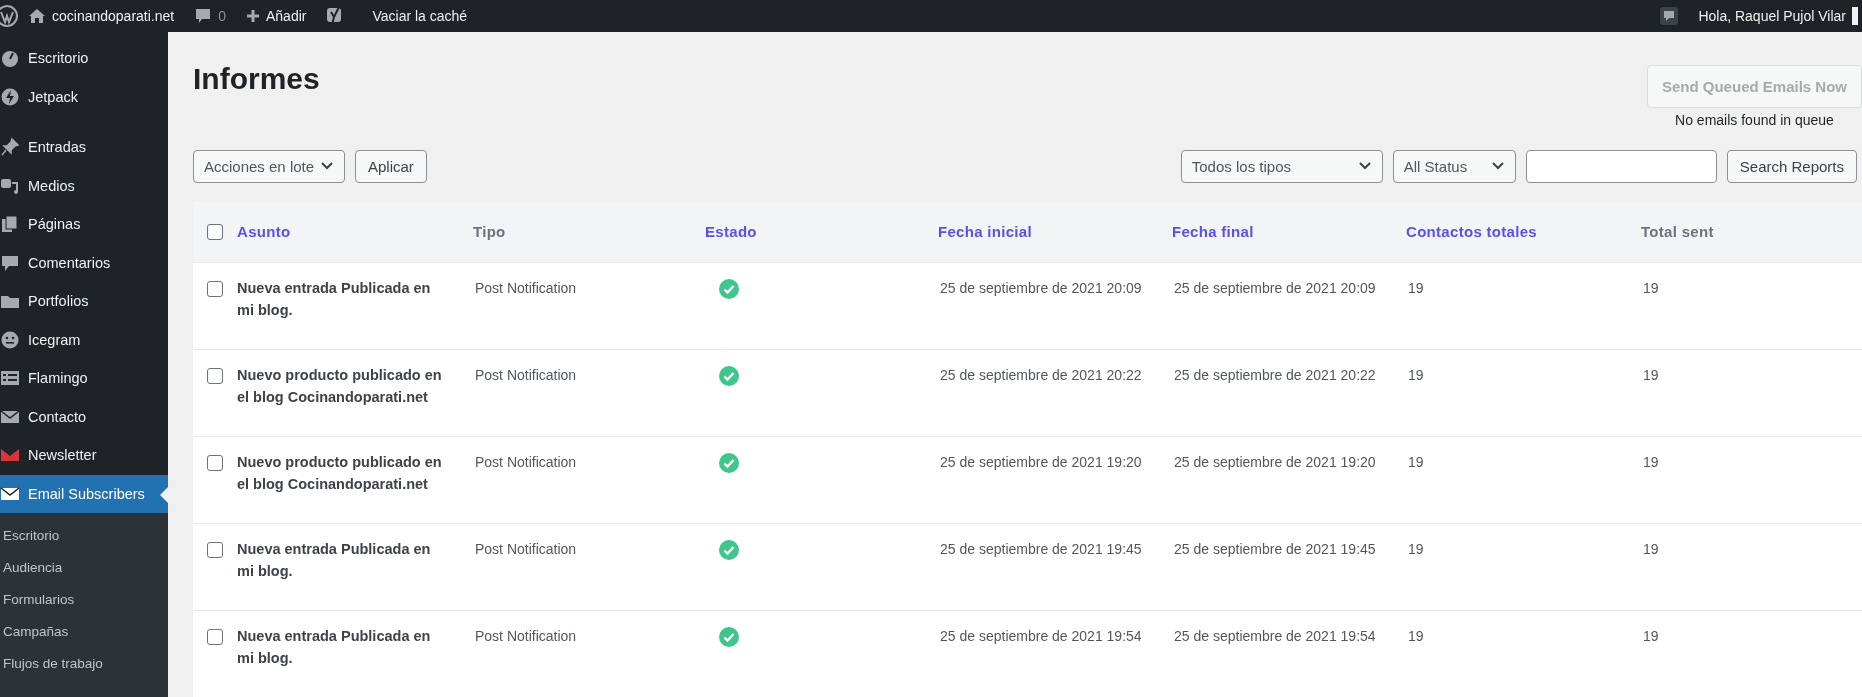  I want to click on sidebar-item: Medios, so click(84, 185).